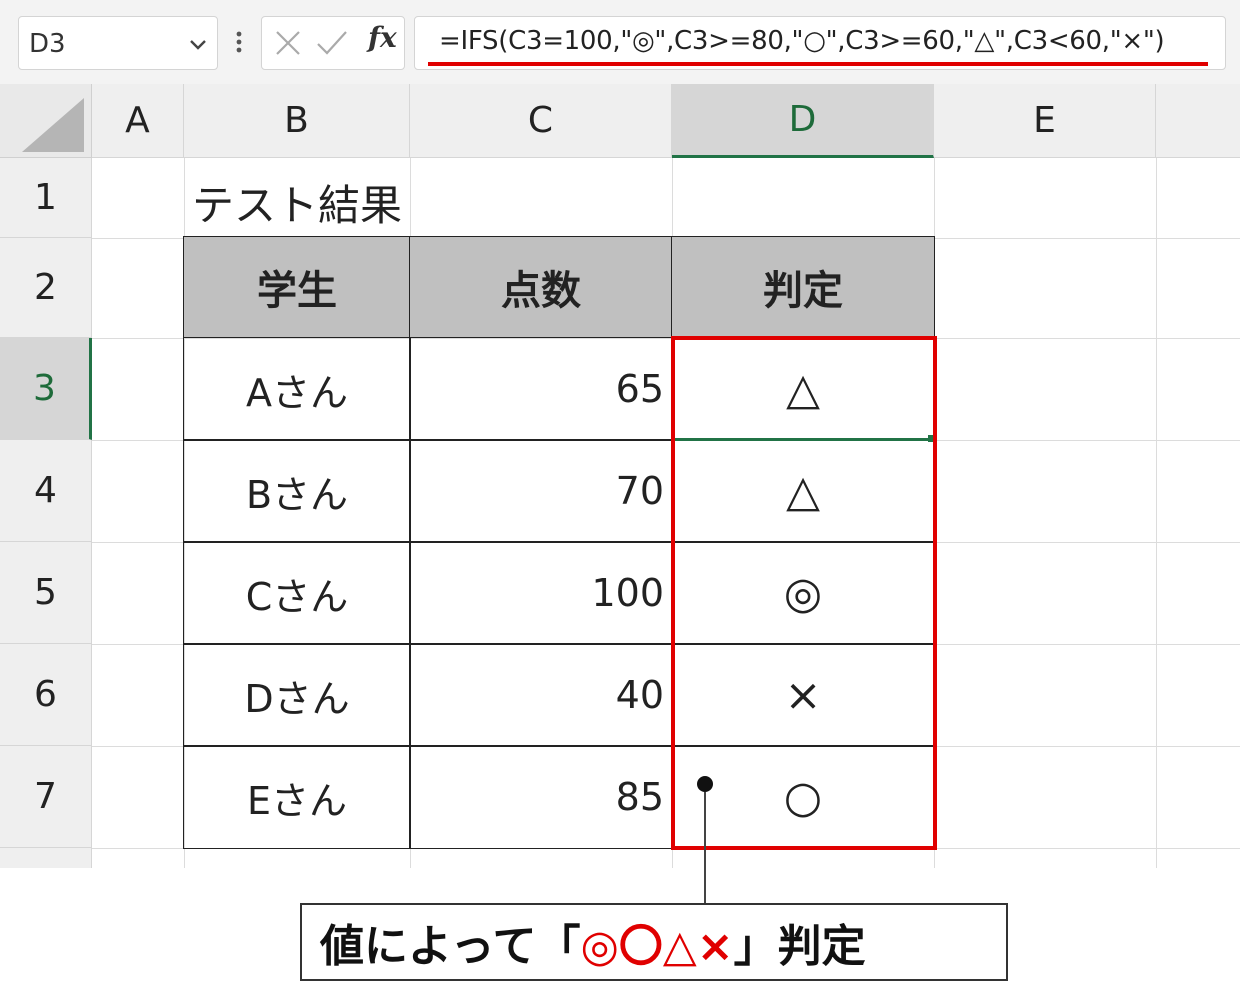  What do you see at coordinates (804, 593) in the screenshot?
I see `result-highlight-box` at bounding box center [804, 593].